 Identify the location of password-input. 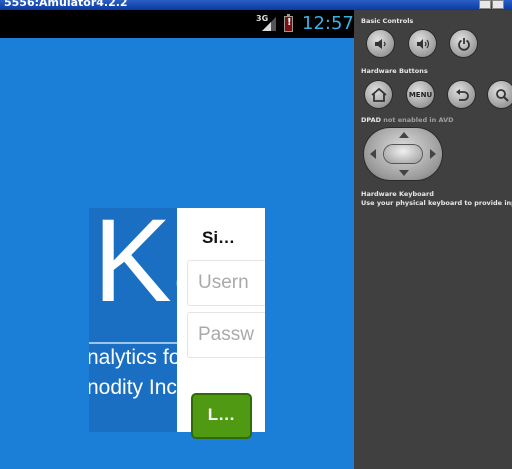
(226, 335).